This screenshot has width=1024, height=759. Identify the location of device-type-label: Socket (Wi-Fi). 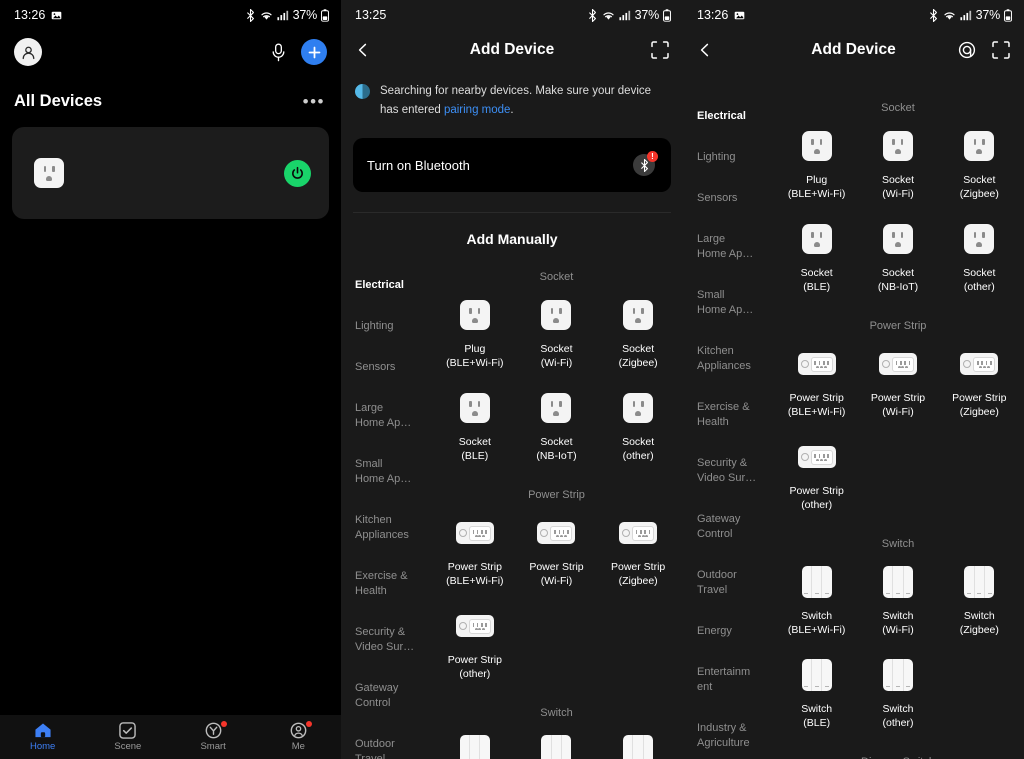
(898, 187).